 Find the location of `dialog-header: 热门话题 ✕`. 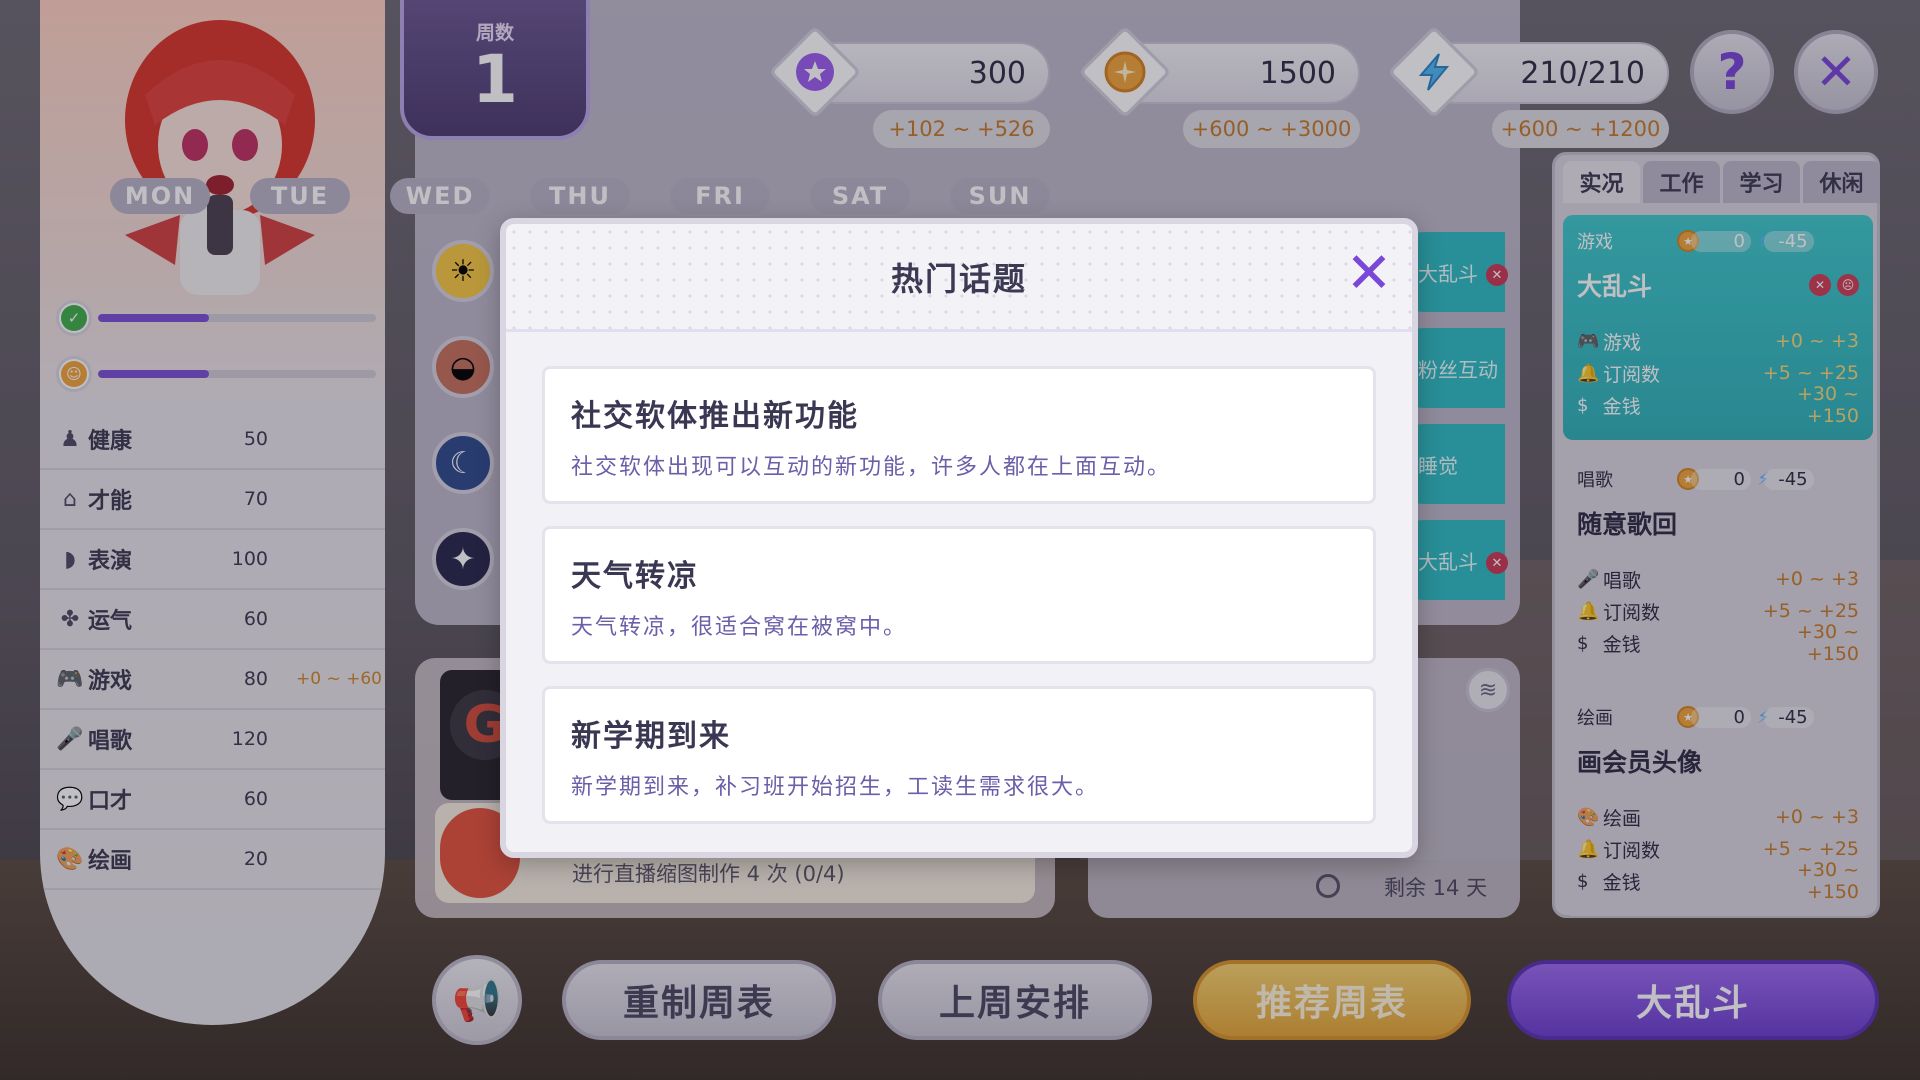

dialog-header: 热门话题 ✕ is located at coordinates (959, 278).